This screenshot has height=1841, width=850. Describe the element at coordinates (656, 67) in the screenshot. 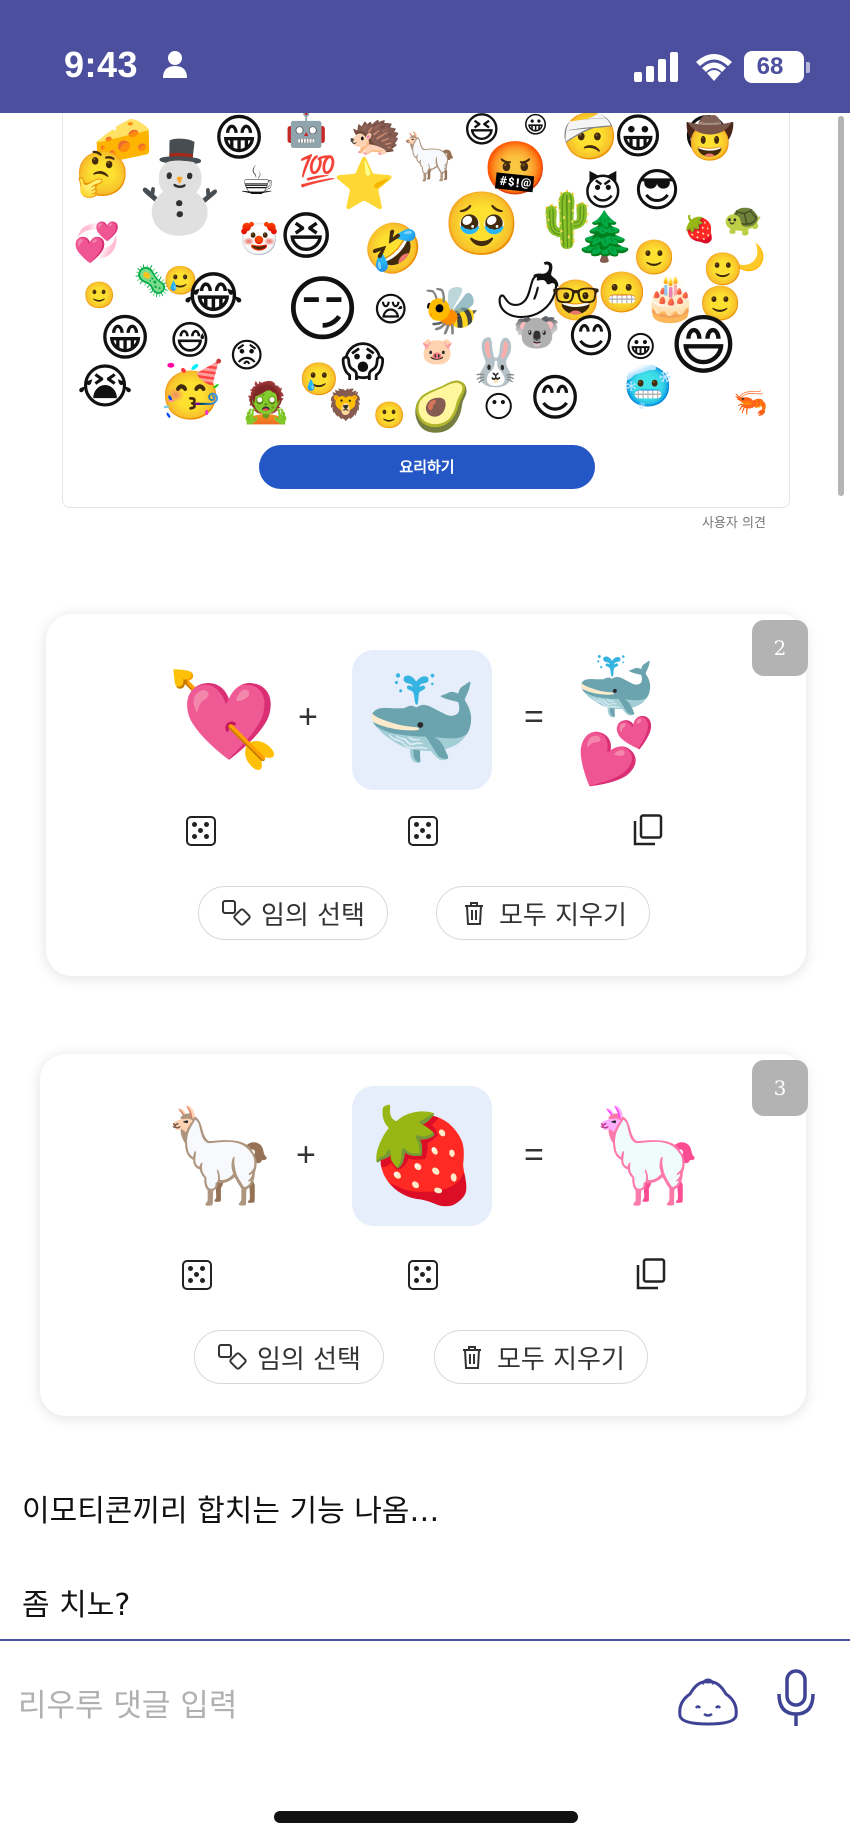

I see `signal-icon` at that location.